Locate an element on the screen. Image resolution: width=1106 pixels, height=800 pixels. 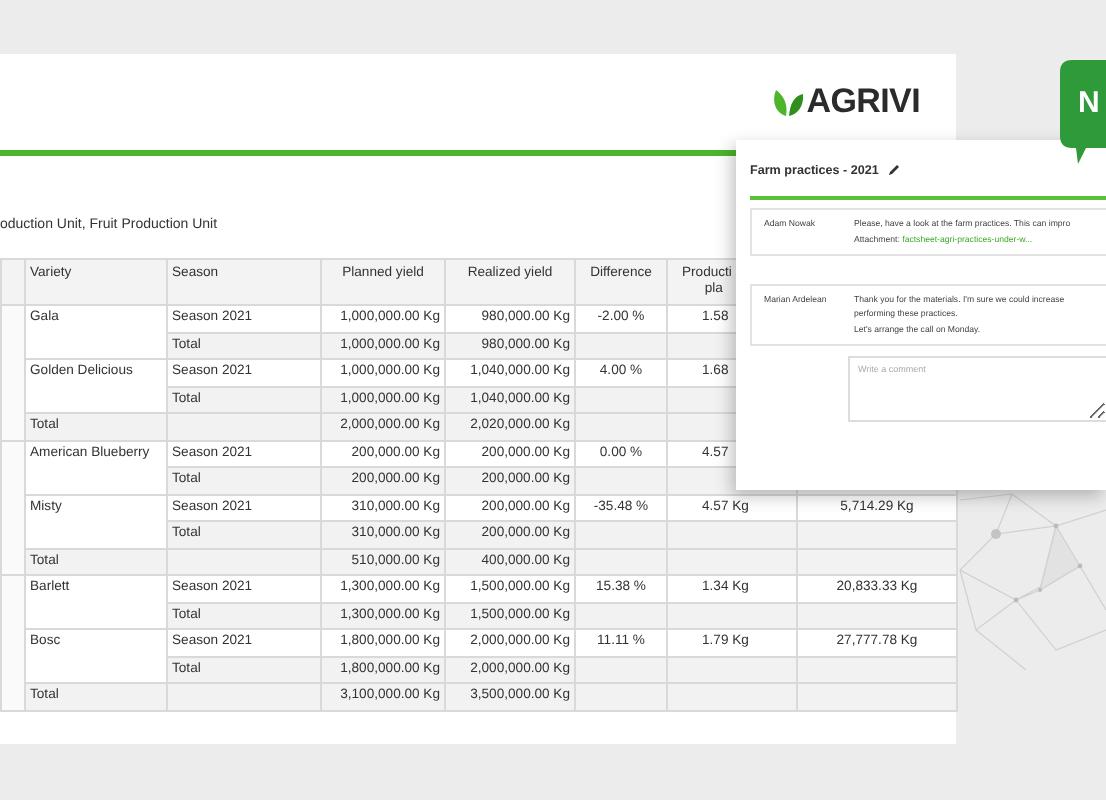
bubble-text: N is located at coordinates (1089, 103).